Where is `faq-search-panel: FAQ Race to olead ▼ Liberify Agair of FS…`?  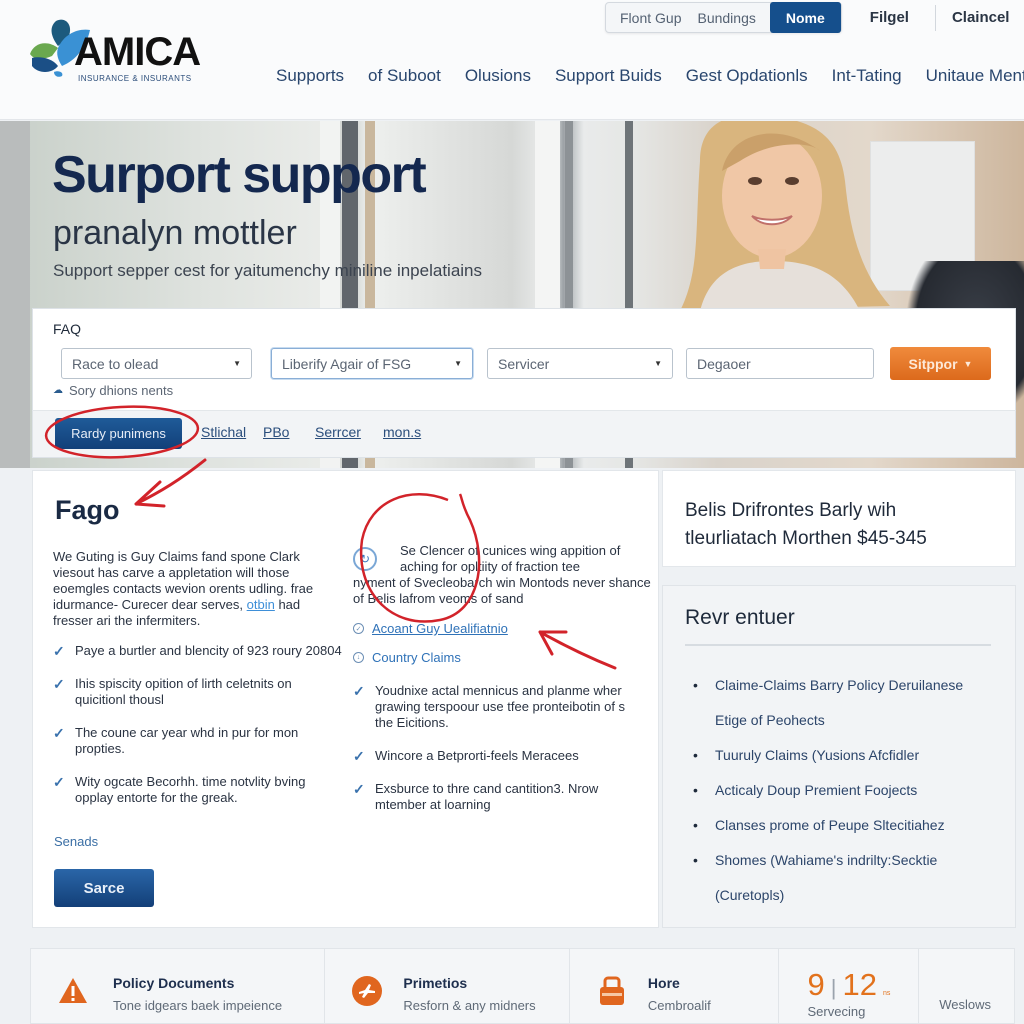 faq-search-panel: FAQ Race to olead ▼ Liberify Agair of FS… is located at coordinates (524, 359).